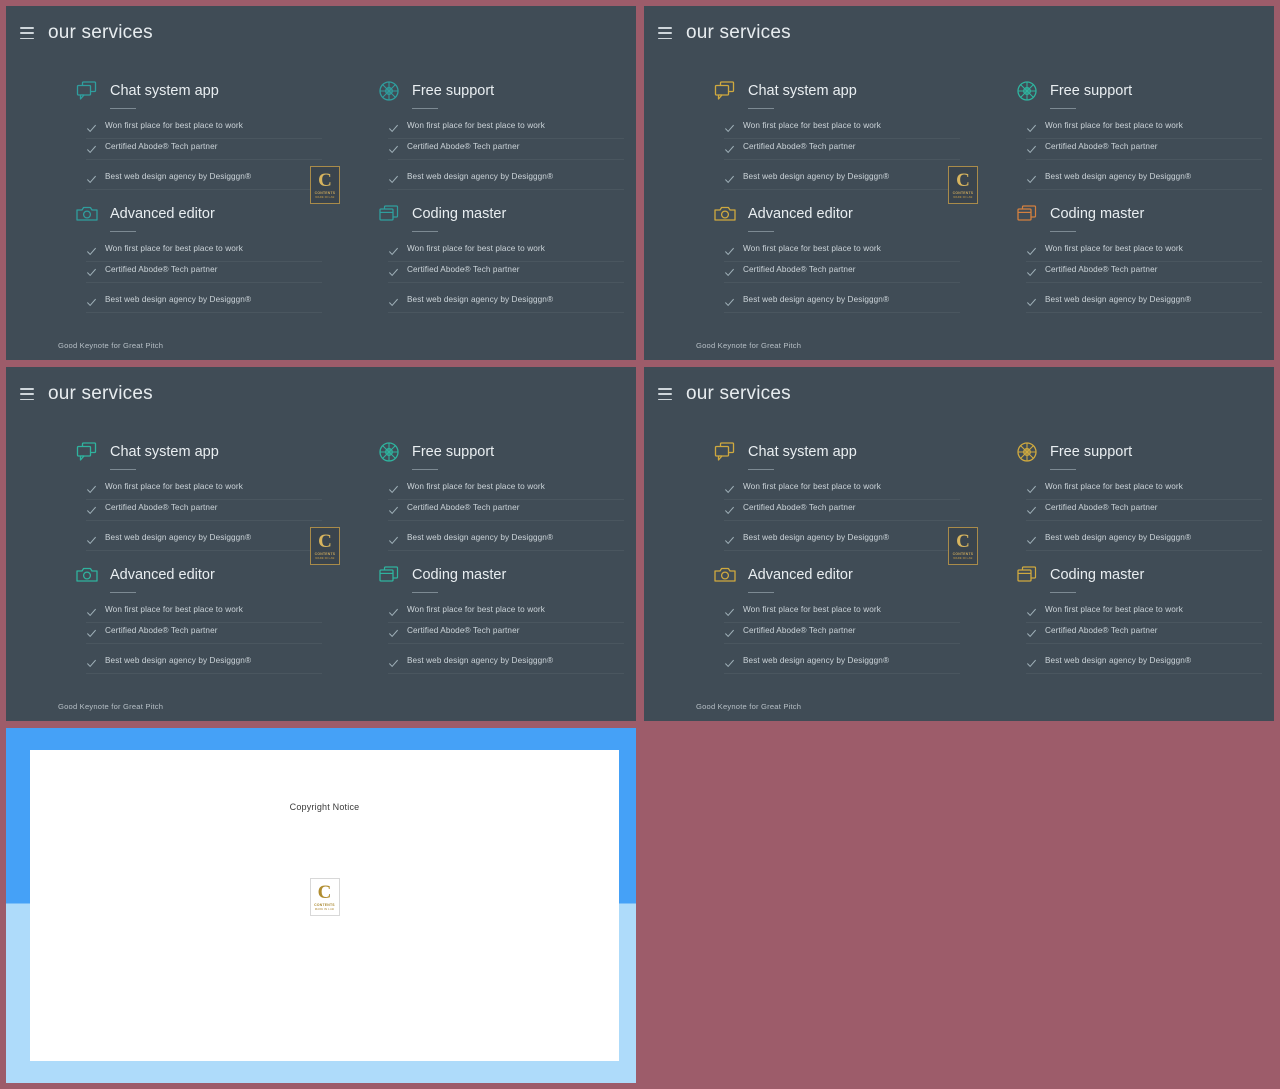 This screenshot has width=1280, height=1089. I want to click on service-heading: Advanced editor, so click(836, 214).